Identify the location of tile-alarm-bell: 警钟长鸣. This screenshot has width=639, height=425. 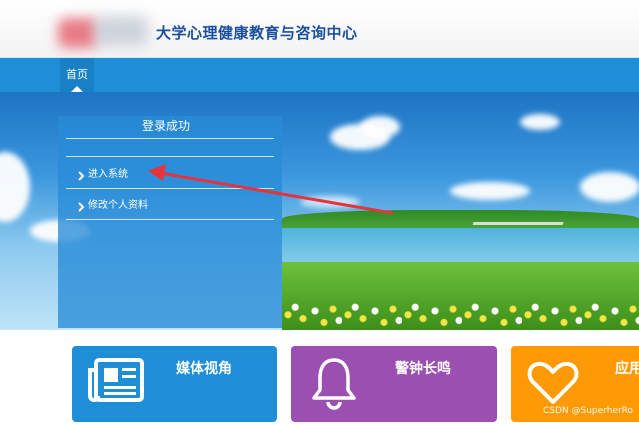
(394, 384).